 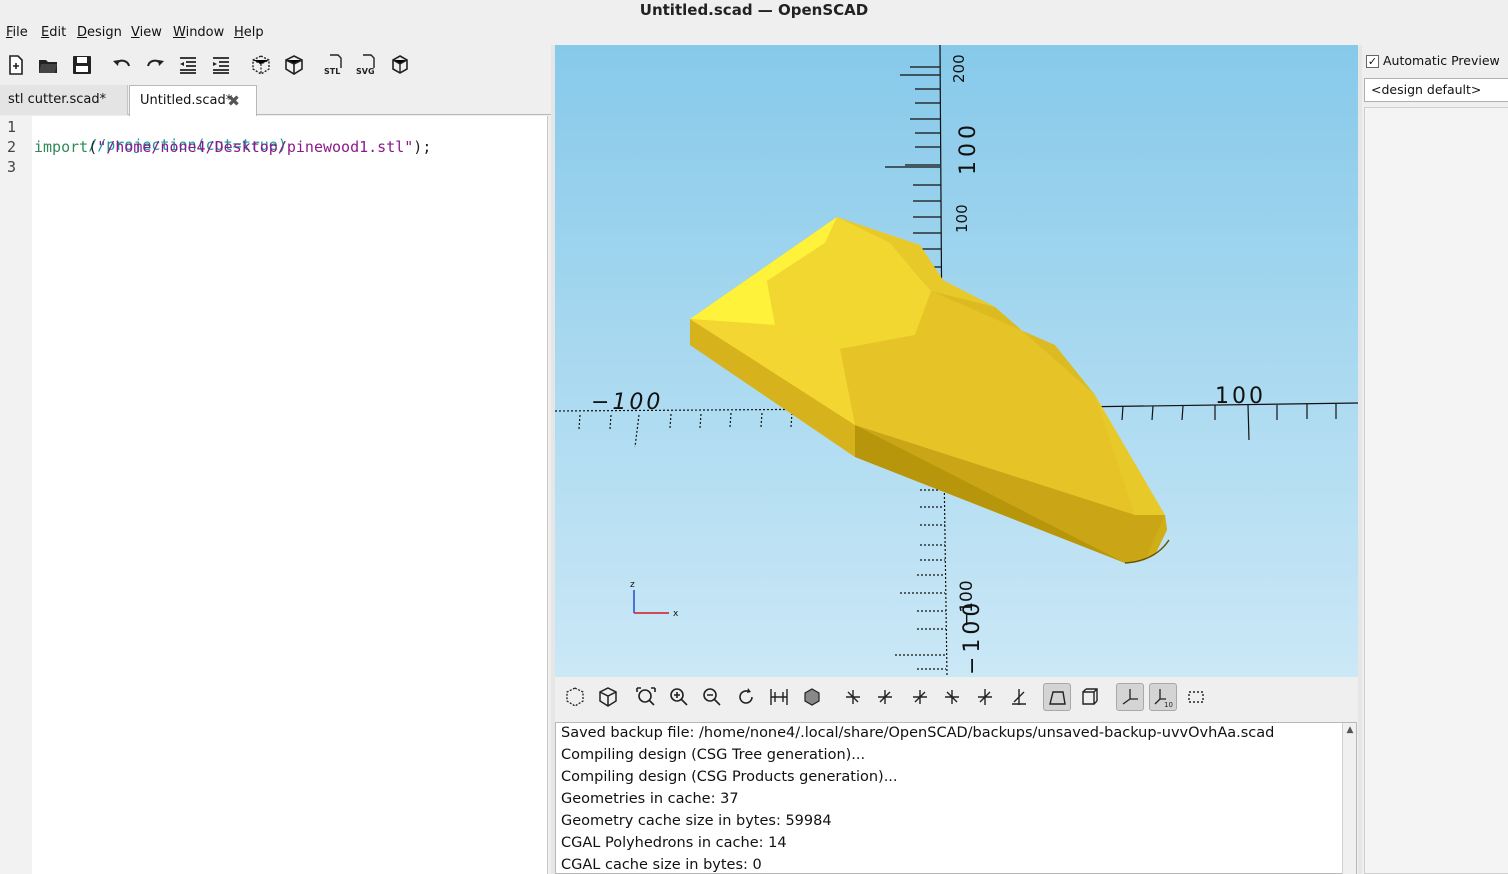 I want to click on orientation-x-label: x, so click(x=676, y=614).